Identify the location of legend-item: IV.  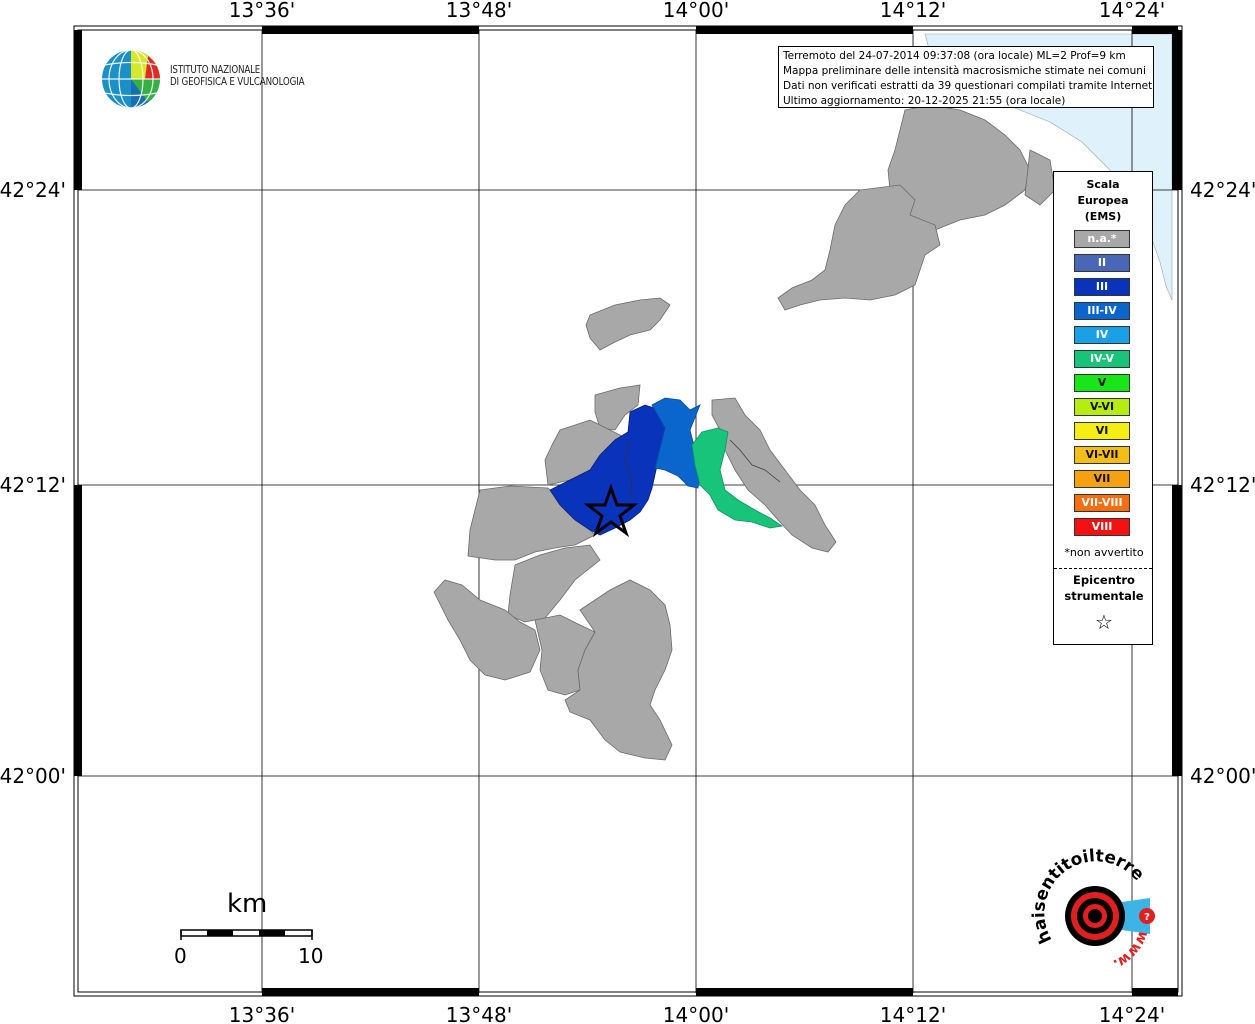
(1102, 335).